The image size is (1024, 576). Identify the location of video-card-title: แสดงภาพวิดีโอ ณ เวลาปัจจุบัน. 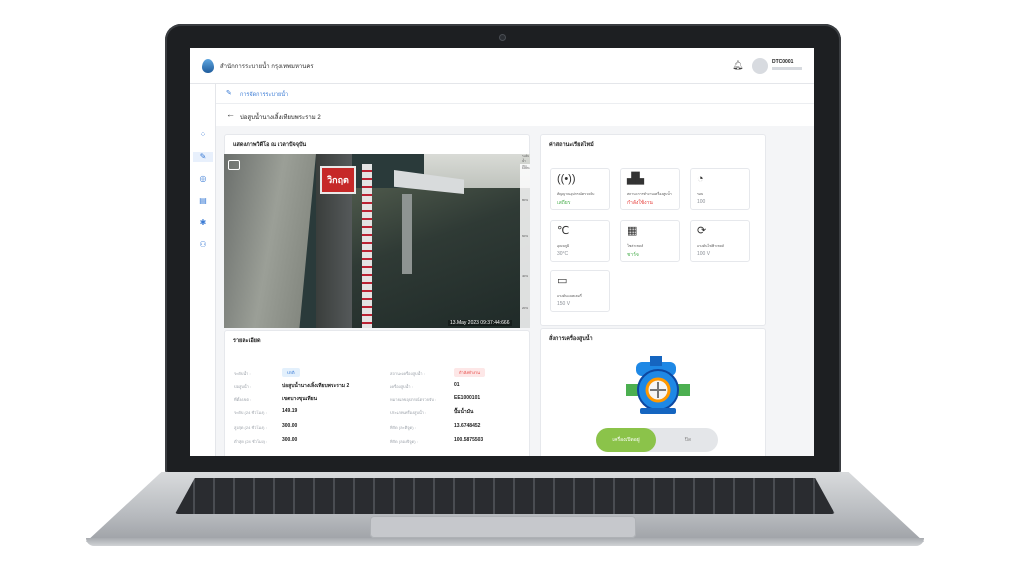
(270, 145).